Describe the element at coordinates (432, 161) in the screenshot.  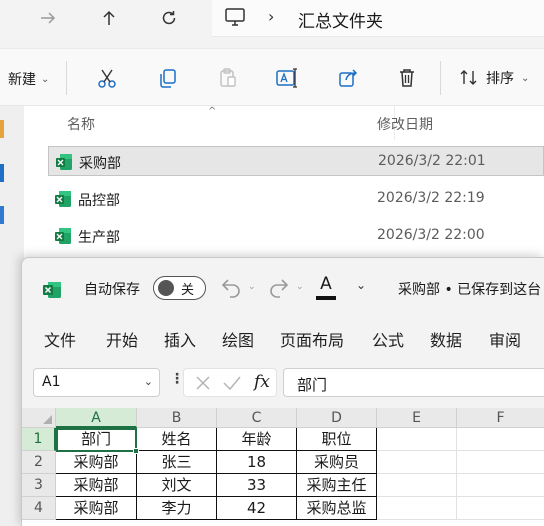
I see `file-modified: 2026/3/2 22:01` at that location.